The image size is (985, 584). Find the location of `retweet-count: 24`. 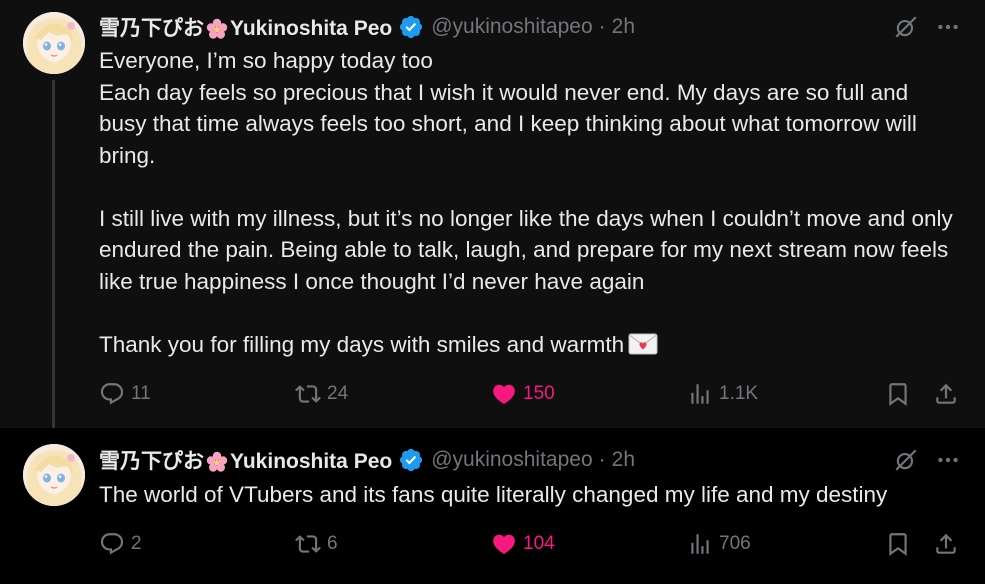

retweet-count: 24 is located at coordinates (338, 393).